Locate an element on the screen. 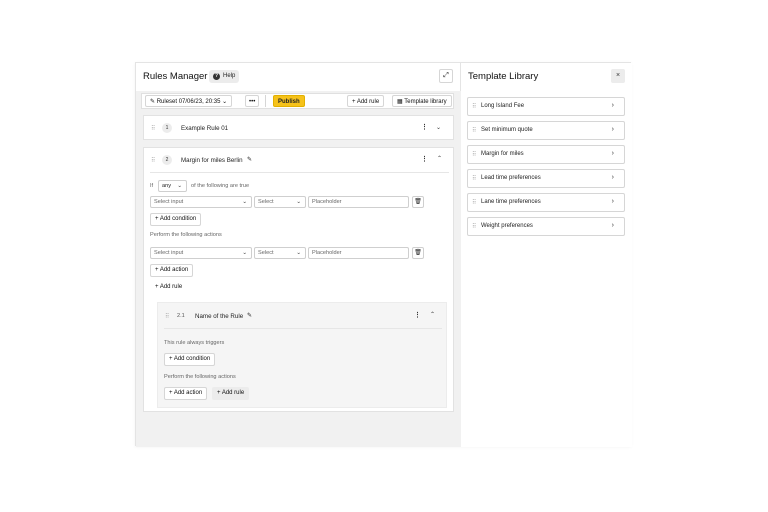 The width and height of the screenshot is (768, 512). rule-name: Margin for miles Berlin is located at coordinates (212, 160).